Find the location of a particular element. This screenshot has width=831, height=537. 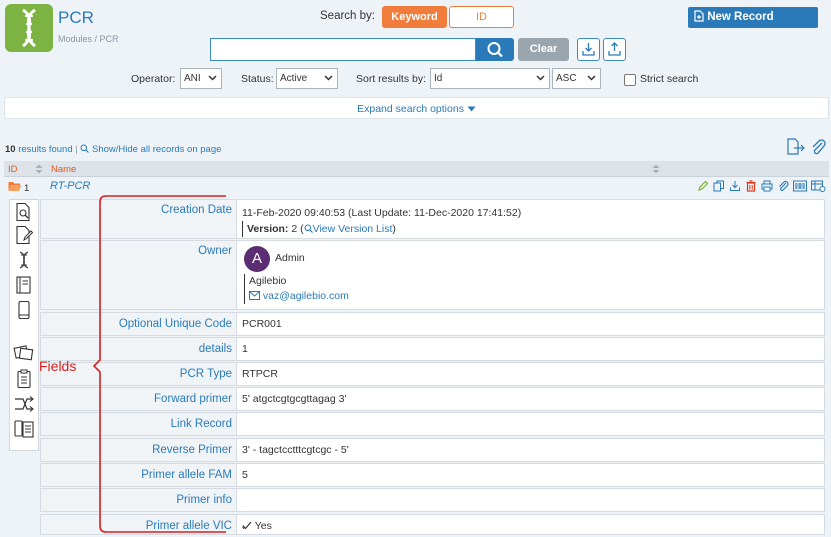

owner-email-link: vaz@agilebio.com is located at coordinates (306, 296).